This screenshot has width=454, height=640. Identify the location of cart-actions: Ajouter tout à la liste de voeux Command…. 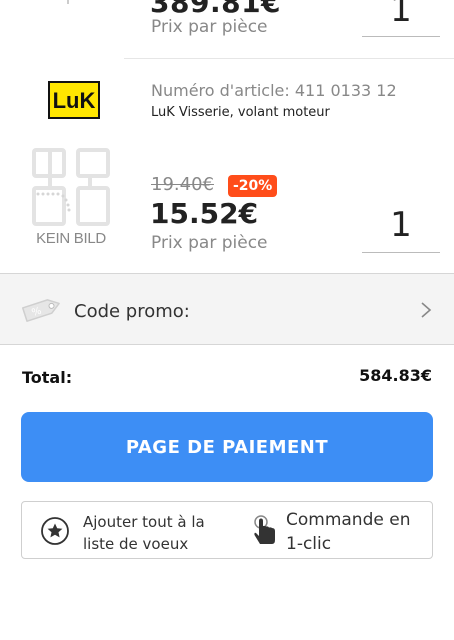
(227, 530).